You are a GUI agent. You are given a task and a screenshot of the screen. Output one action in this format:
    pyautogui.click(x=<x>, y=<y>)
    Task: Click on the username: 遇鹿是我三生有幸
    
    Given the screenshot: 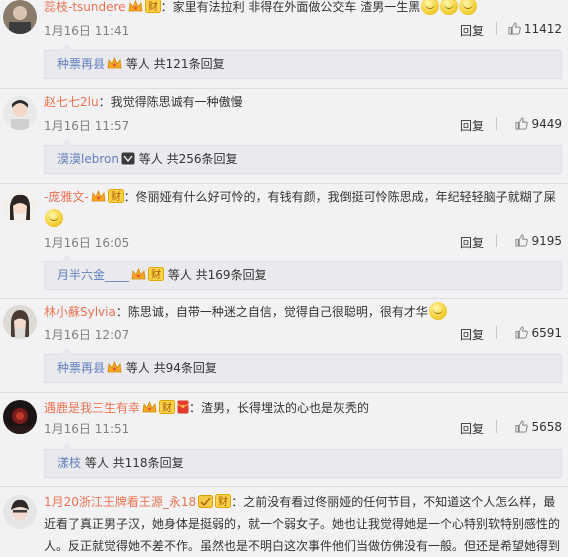 What is the action you would take?
    pyautogui.click(x=92, y=408)
    